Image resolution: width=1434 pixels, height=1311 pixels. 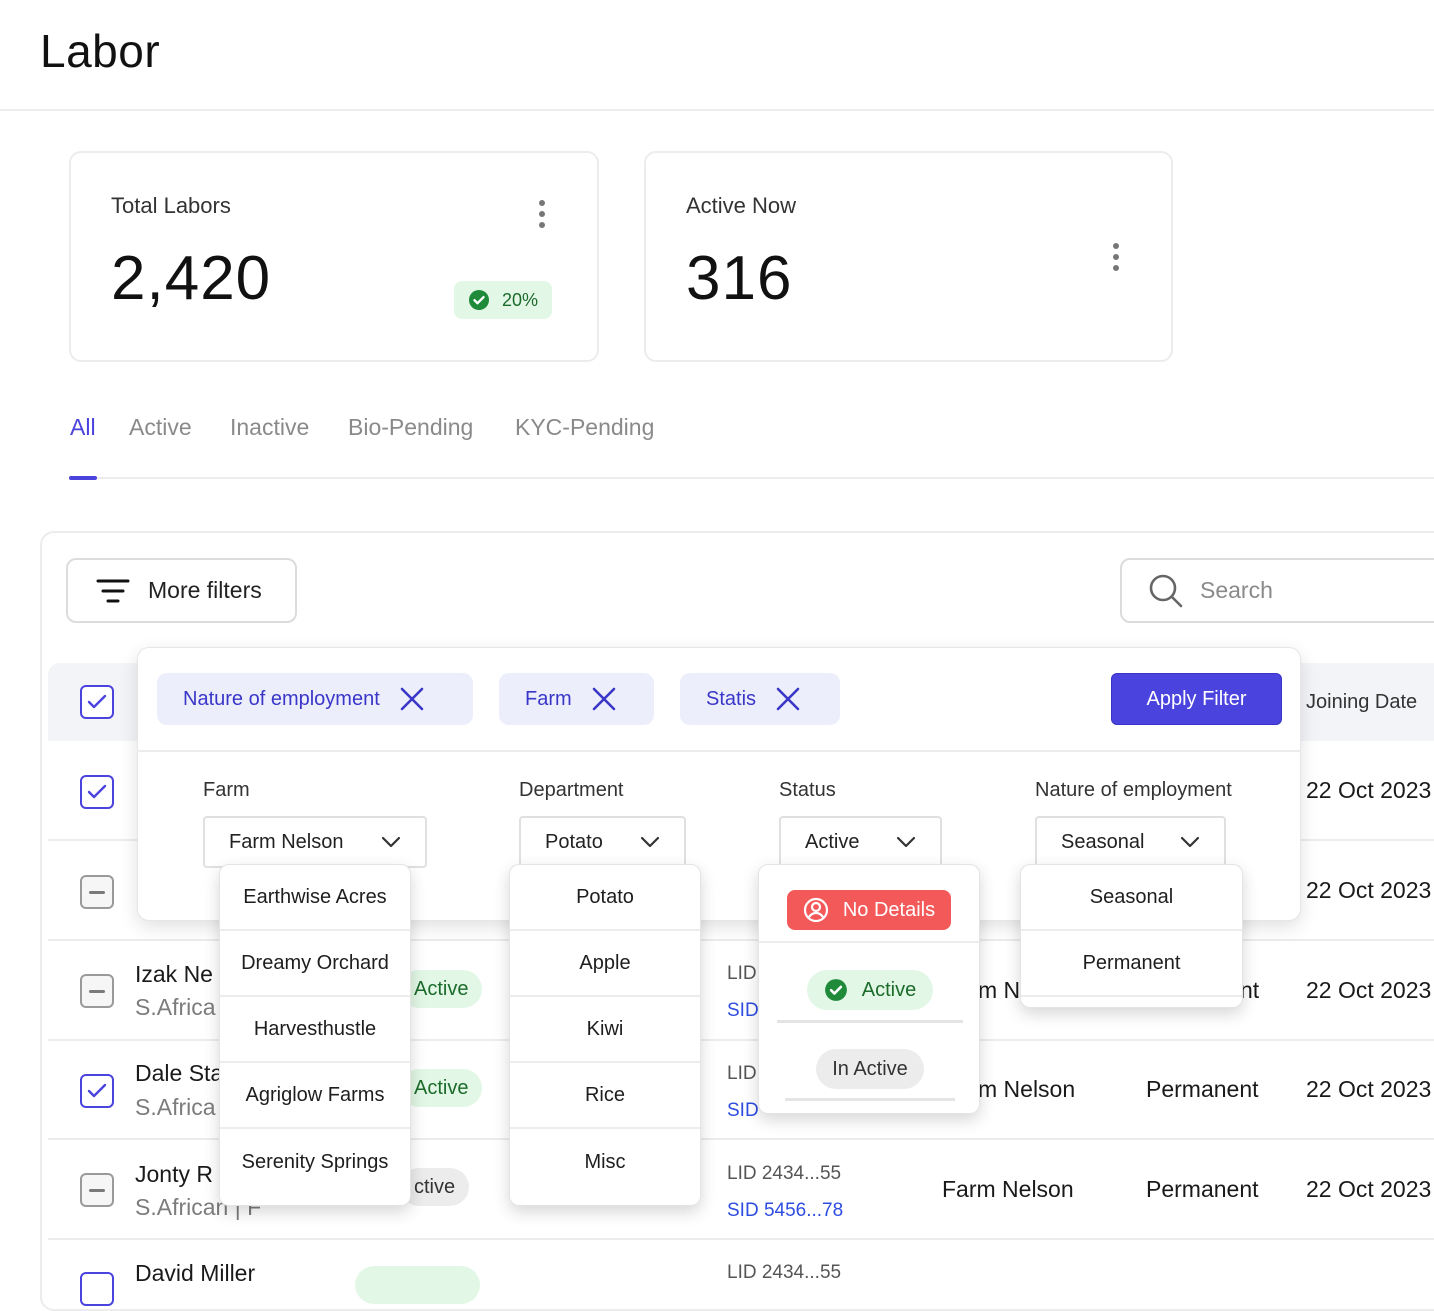 I want to click on status-badge, so click(x=417, y=1285).